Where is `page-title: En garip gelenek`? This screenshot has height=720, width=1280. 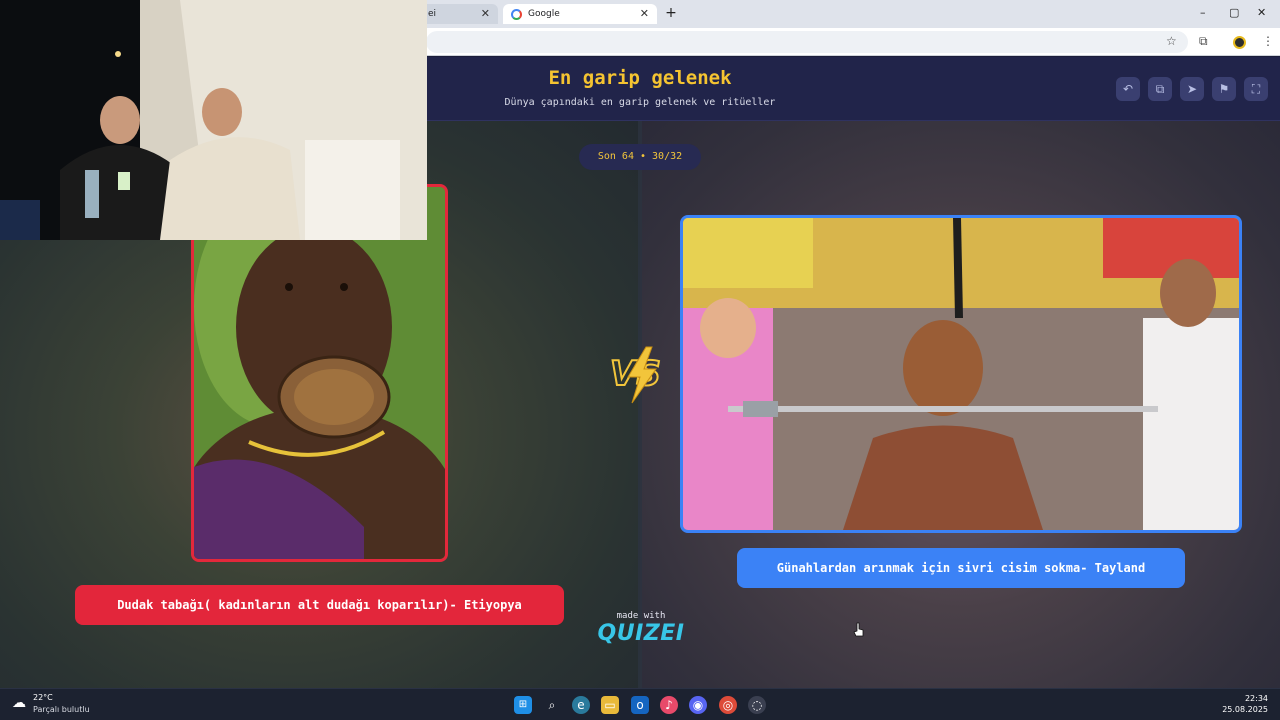 page-title: En garip gelenek is located at coordinates (640, 78).